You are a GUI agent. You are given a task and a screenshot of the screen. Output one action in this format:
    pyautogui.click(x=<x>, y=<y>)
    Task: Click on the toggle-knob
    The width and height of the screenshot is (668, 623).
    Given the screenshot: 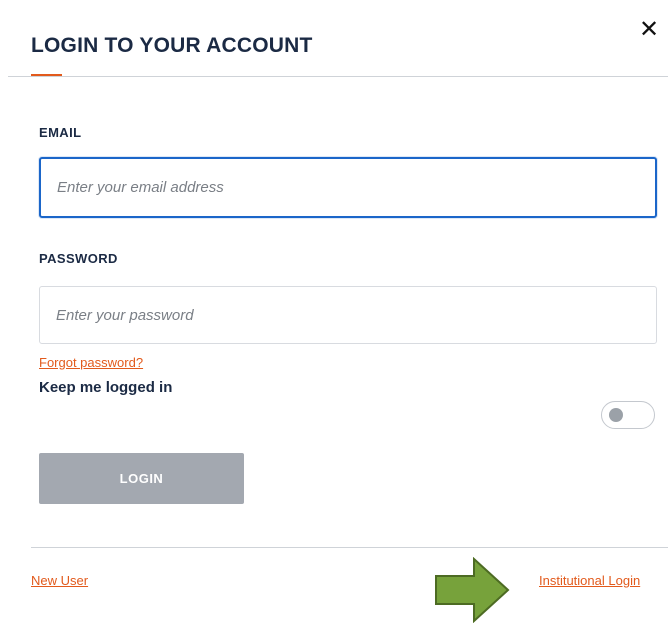 What is the action you would take?
    pyautogui.click(x=616, y=415)
    